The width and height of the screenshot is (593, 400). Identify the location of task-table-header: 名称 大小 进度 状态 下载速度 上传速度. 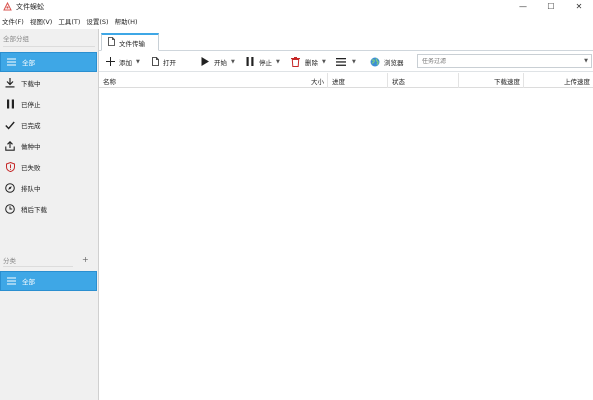
(346, 80).